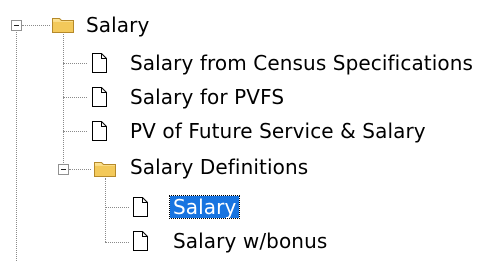 The width and height of the screenshot is (488, 261). I want to click on tree-node-label: Salary from Census Specifications, so click(302, 63).